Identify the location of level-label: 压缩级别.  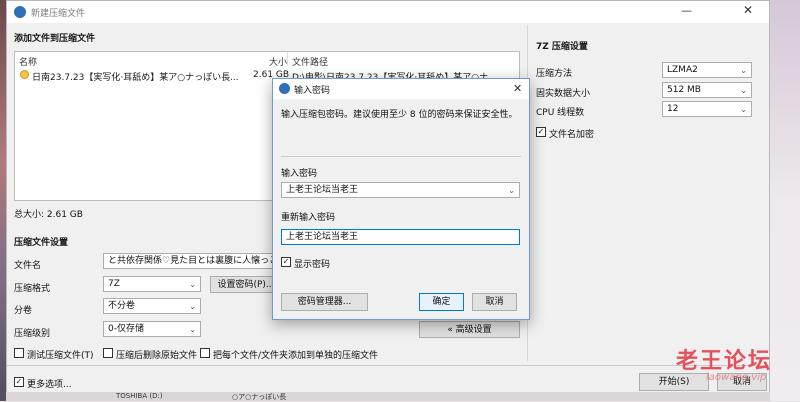
(32, 334).